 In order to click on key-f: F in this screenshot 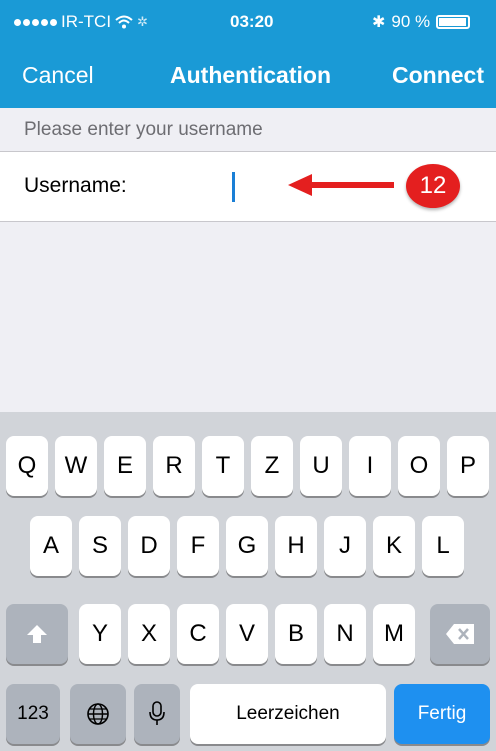, I will do `click(198, 546)`.